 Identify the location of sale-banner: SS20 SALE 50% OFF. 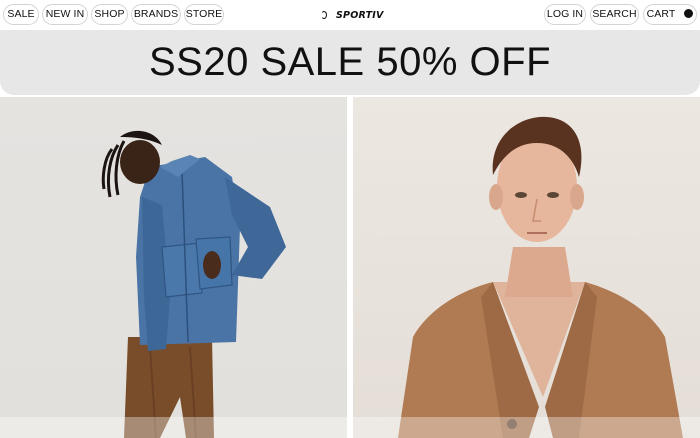
(350, 62).